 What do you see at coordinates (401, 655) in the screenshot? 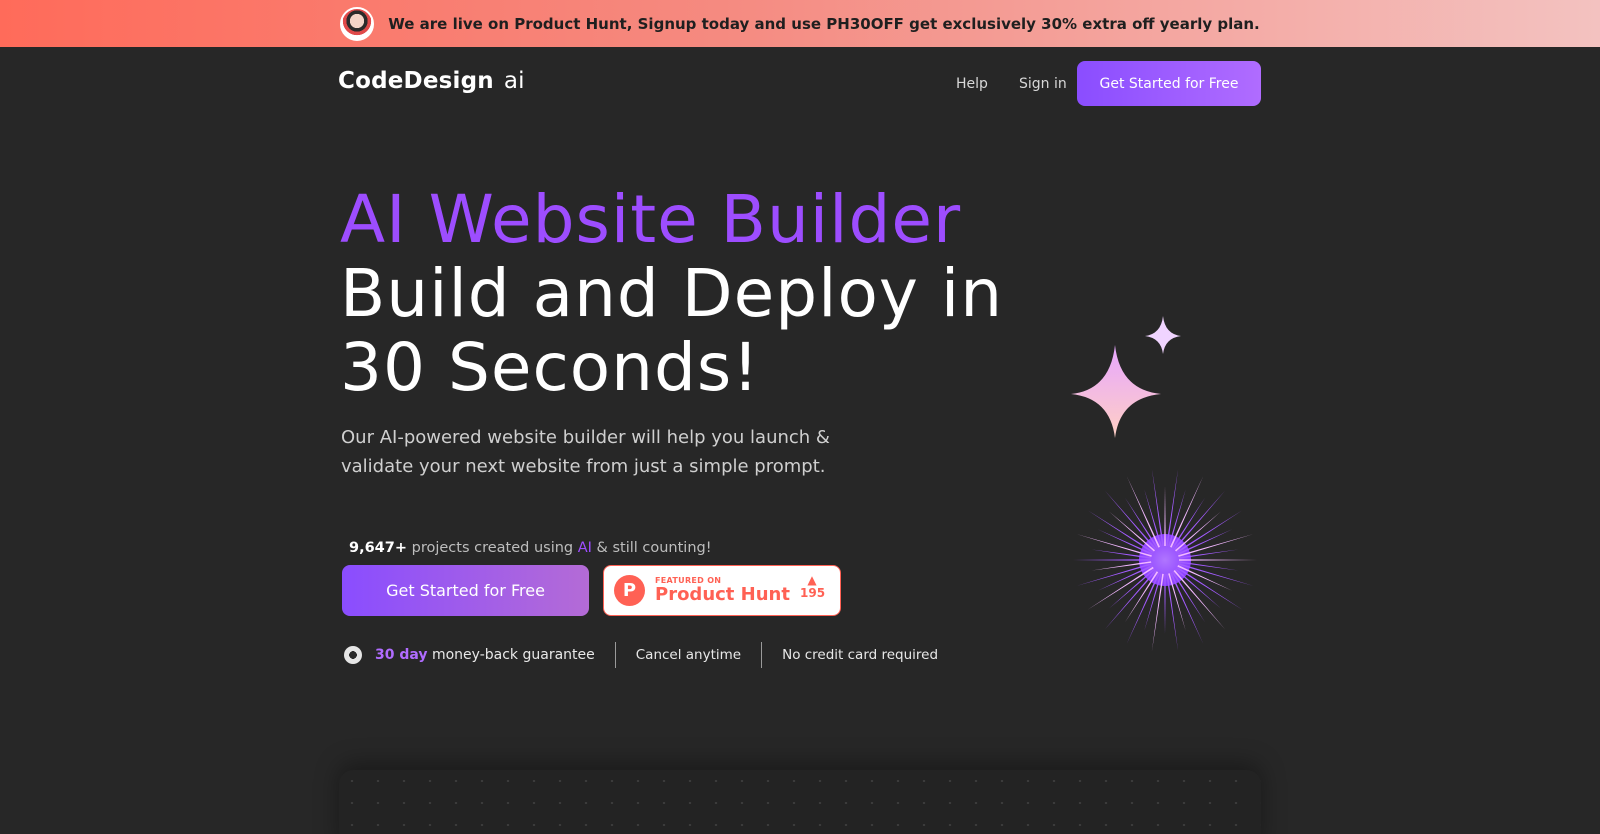
I see `guarantee-days: 30 day` at bounding box center [401, 655].